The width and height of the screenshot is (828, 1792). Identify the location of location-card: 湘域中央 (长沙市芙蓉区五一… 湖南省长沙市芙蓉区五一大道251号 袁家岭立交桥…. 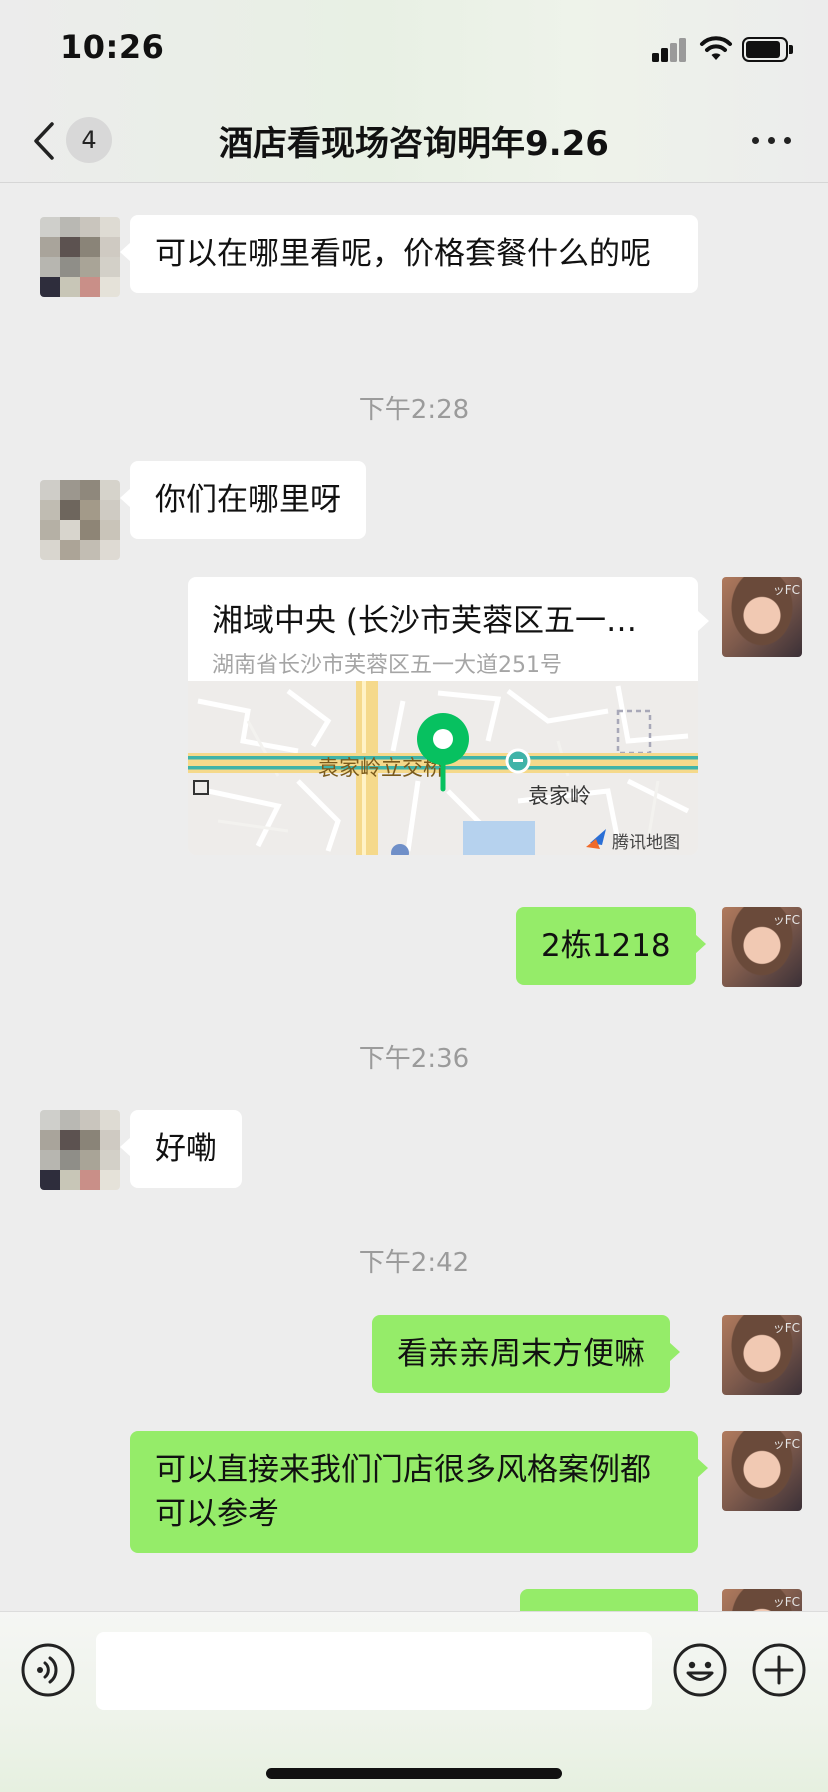
(443, 716).